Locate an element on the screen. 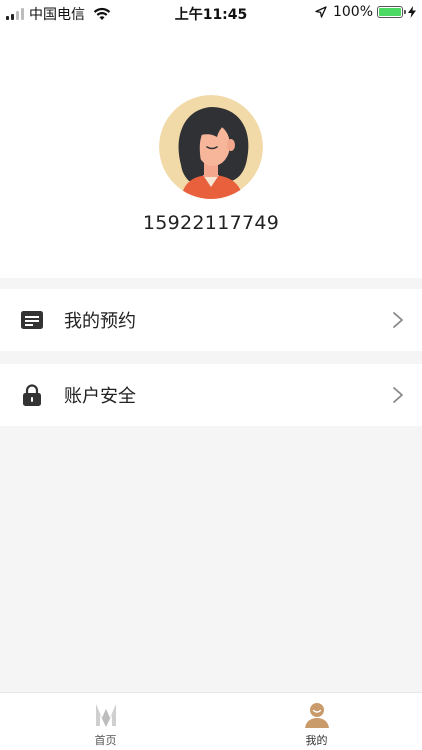 The width and height of the screenshot is (422, 750). document-list-icon is located at coordinates (32, 320).